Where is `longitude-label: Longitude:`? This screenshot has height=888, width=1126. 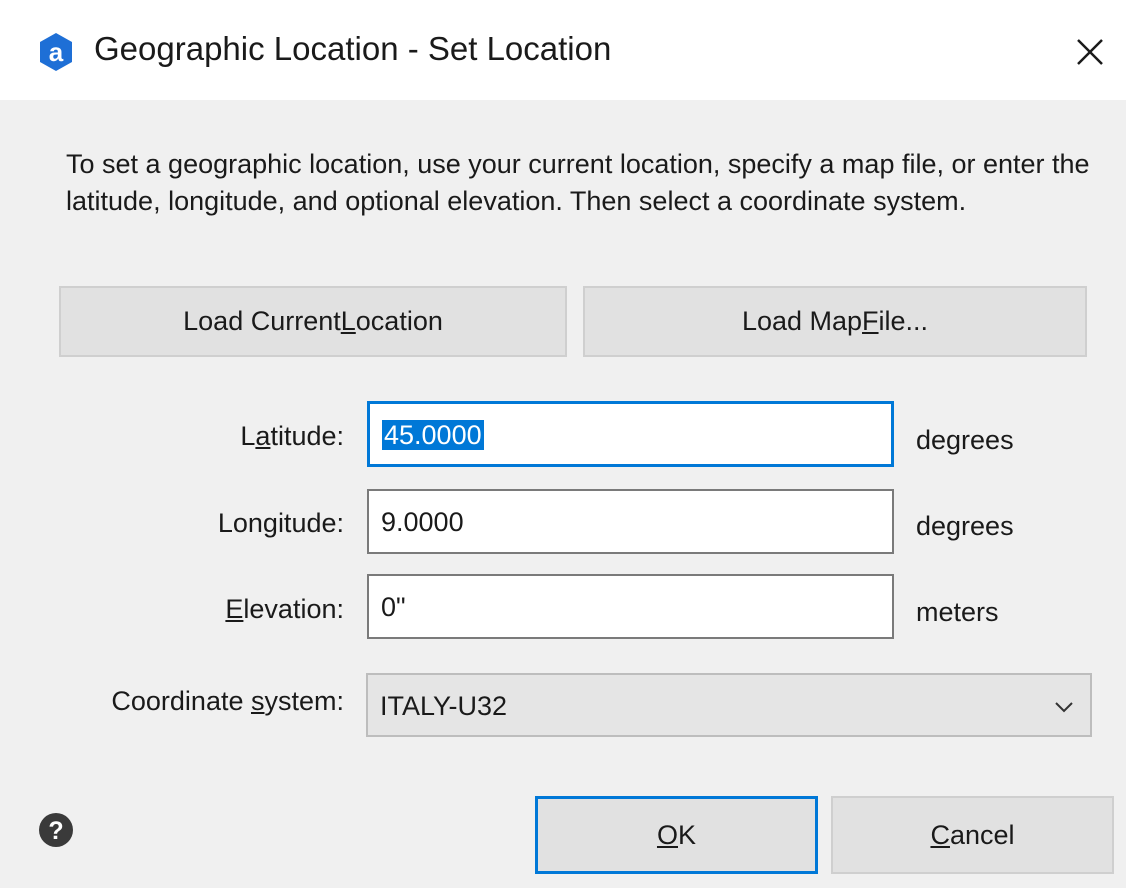 longitude-label: Longitude: is located at coordinates (281, 523).